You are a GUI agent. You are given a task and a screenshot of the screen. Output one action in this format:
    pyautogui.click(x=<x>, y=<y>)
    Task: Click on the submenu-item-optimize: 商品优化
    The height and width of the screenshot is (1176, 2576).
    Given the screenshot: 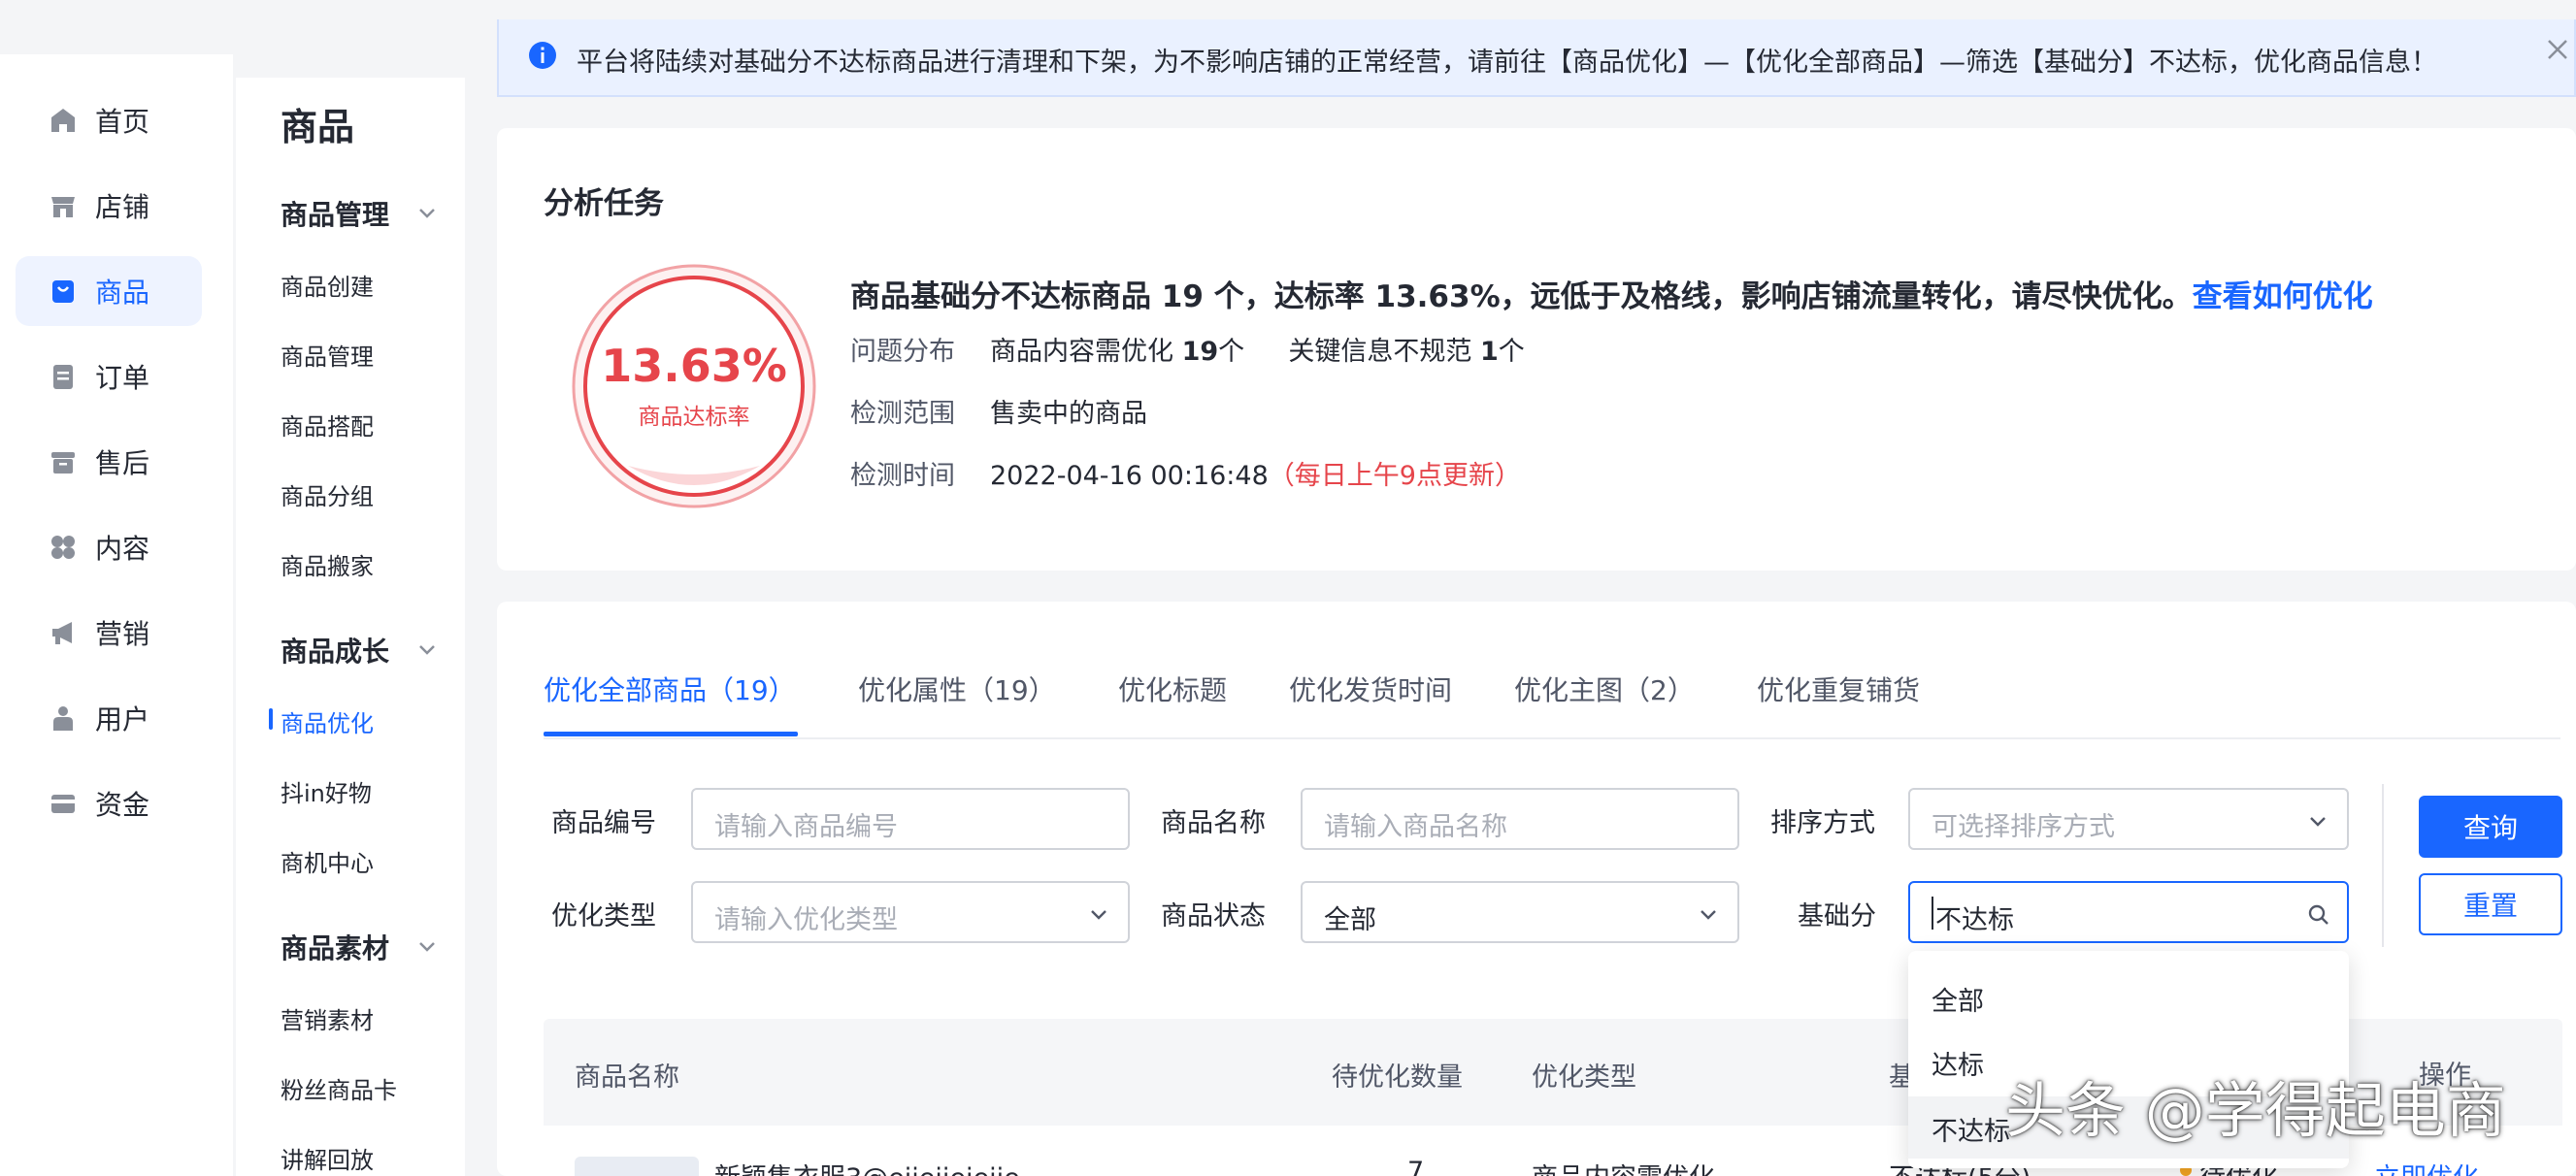 What is the action you would take?
    pyautogui.click(x=327, y=721)
    